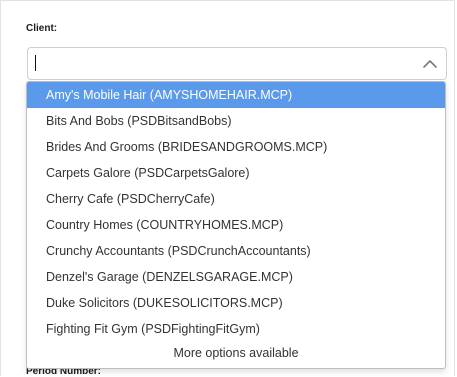 The width and height of the screenshot is (457, 377). Describe the element at coordinates (236, 329) in the screenshot. I see `client-option: Fighting Fit Gym (PSDFightingFitGym)` at that location.